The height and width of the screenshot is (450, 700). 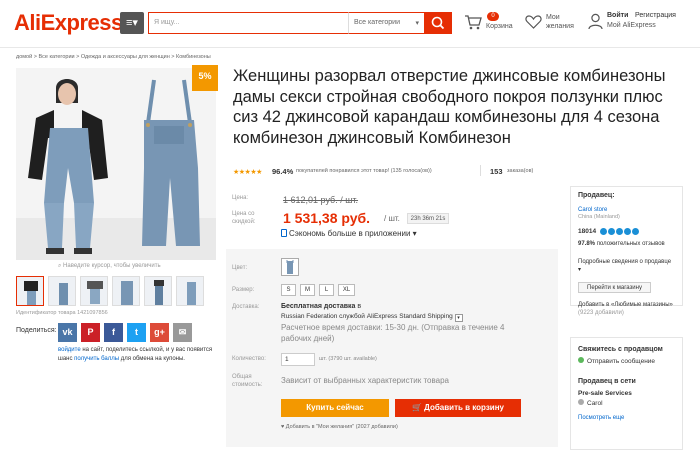 I want to click on agent-name: Carol, so click(x=595, y=403).